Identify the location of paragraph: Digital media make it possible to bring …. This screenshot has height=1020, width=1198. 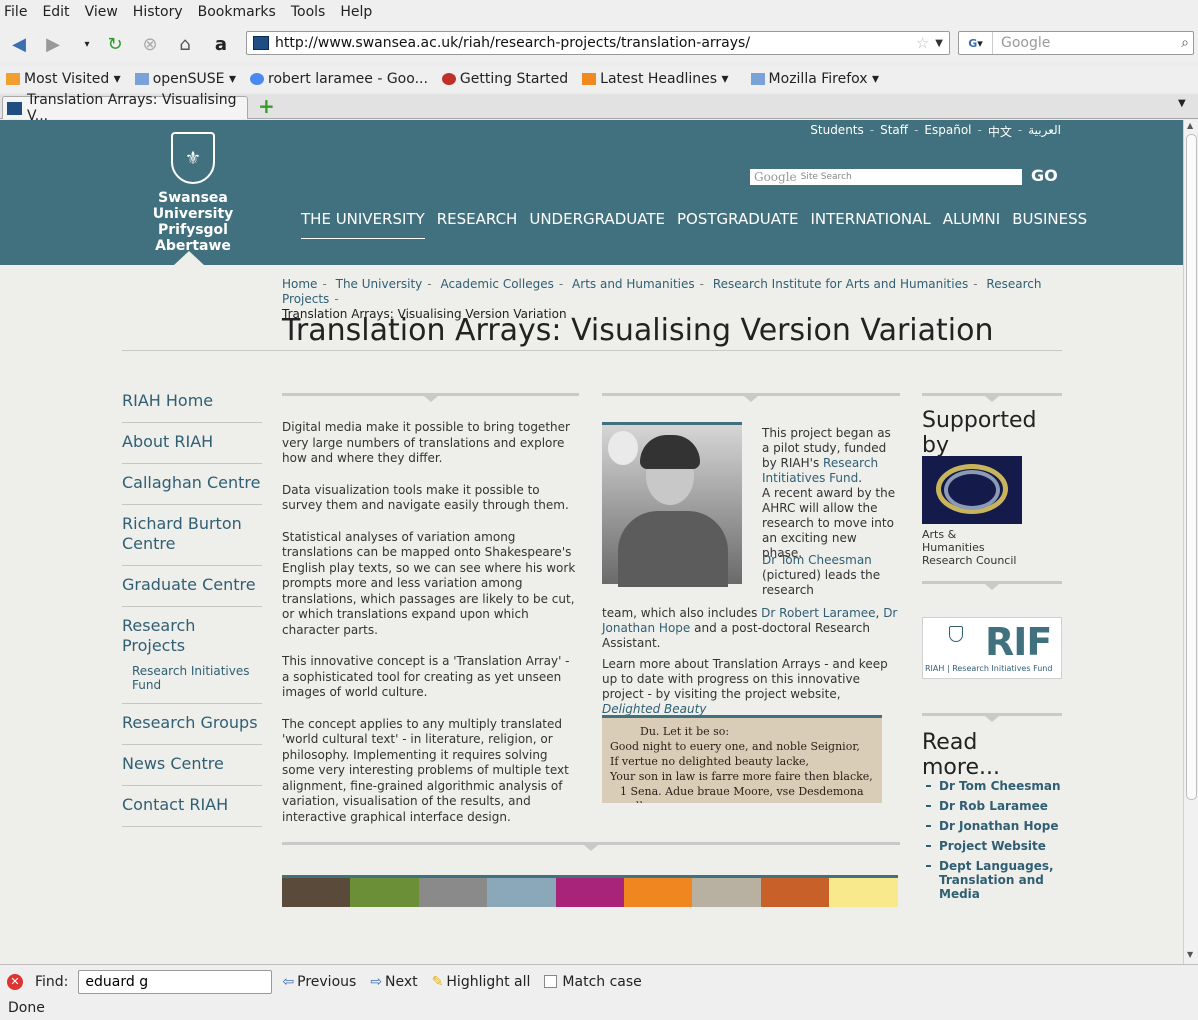
(426, 442).